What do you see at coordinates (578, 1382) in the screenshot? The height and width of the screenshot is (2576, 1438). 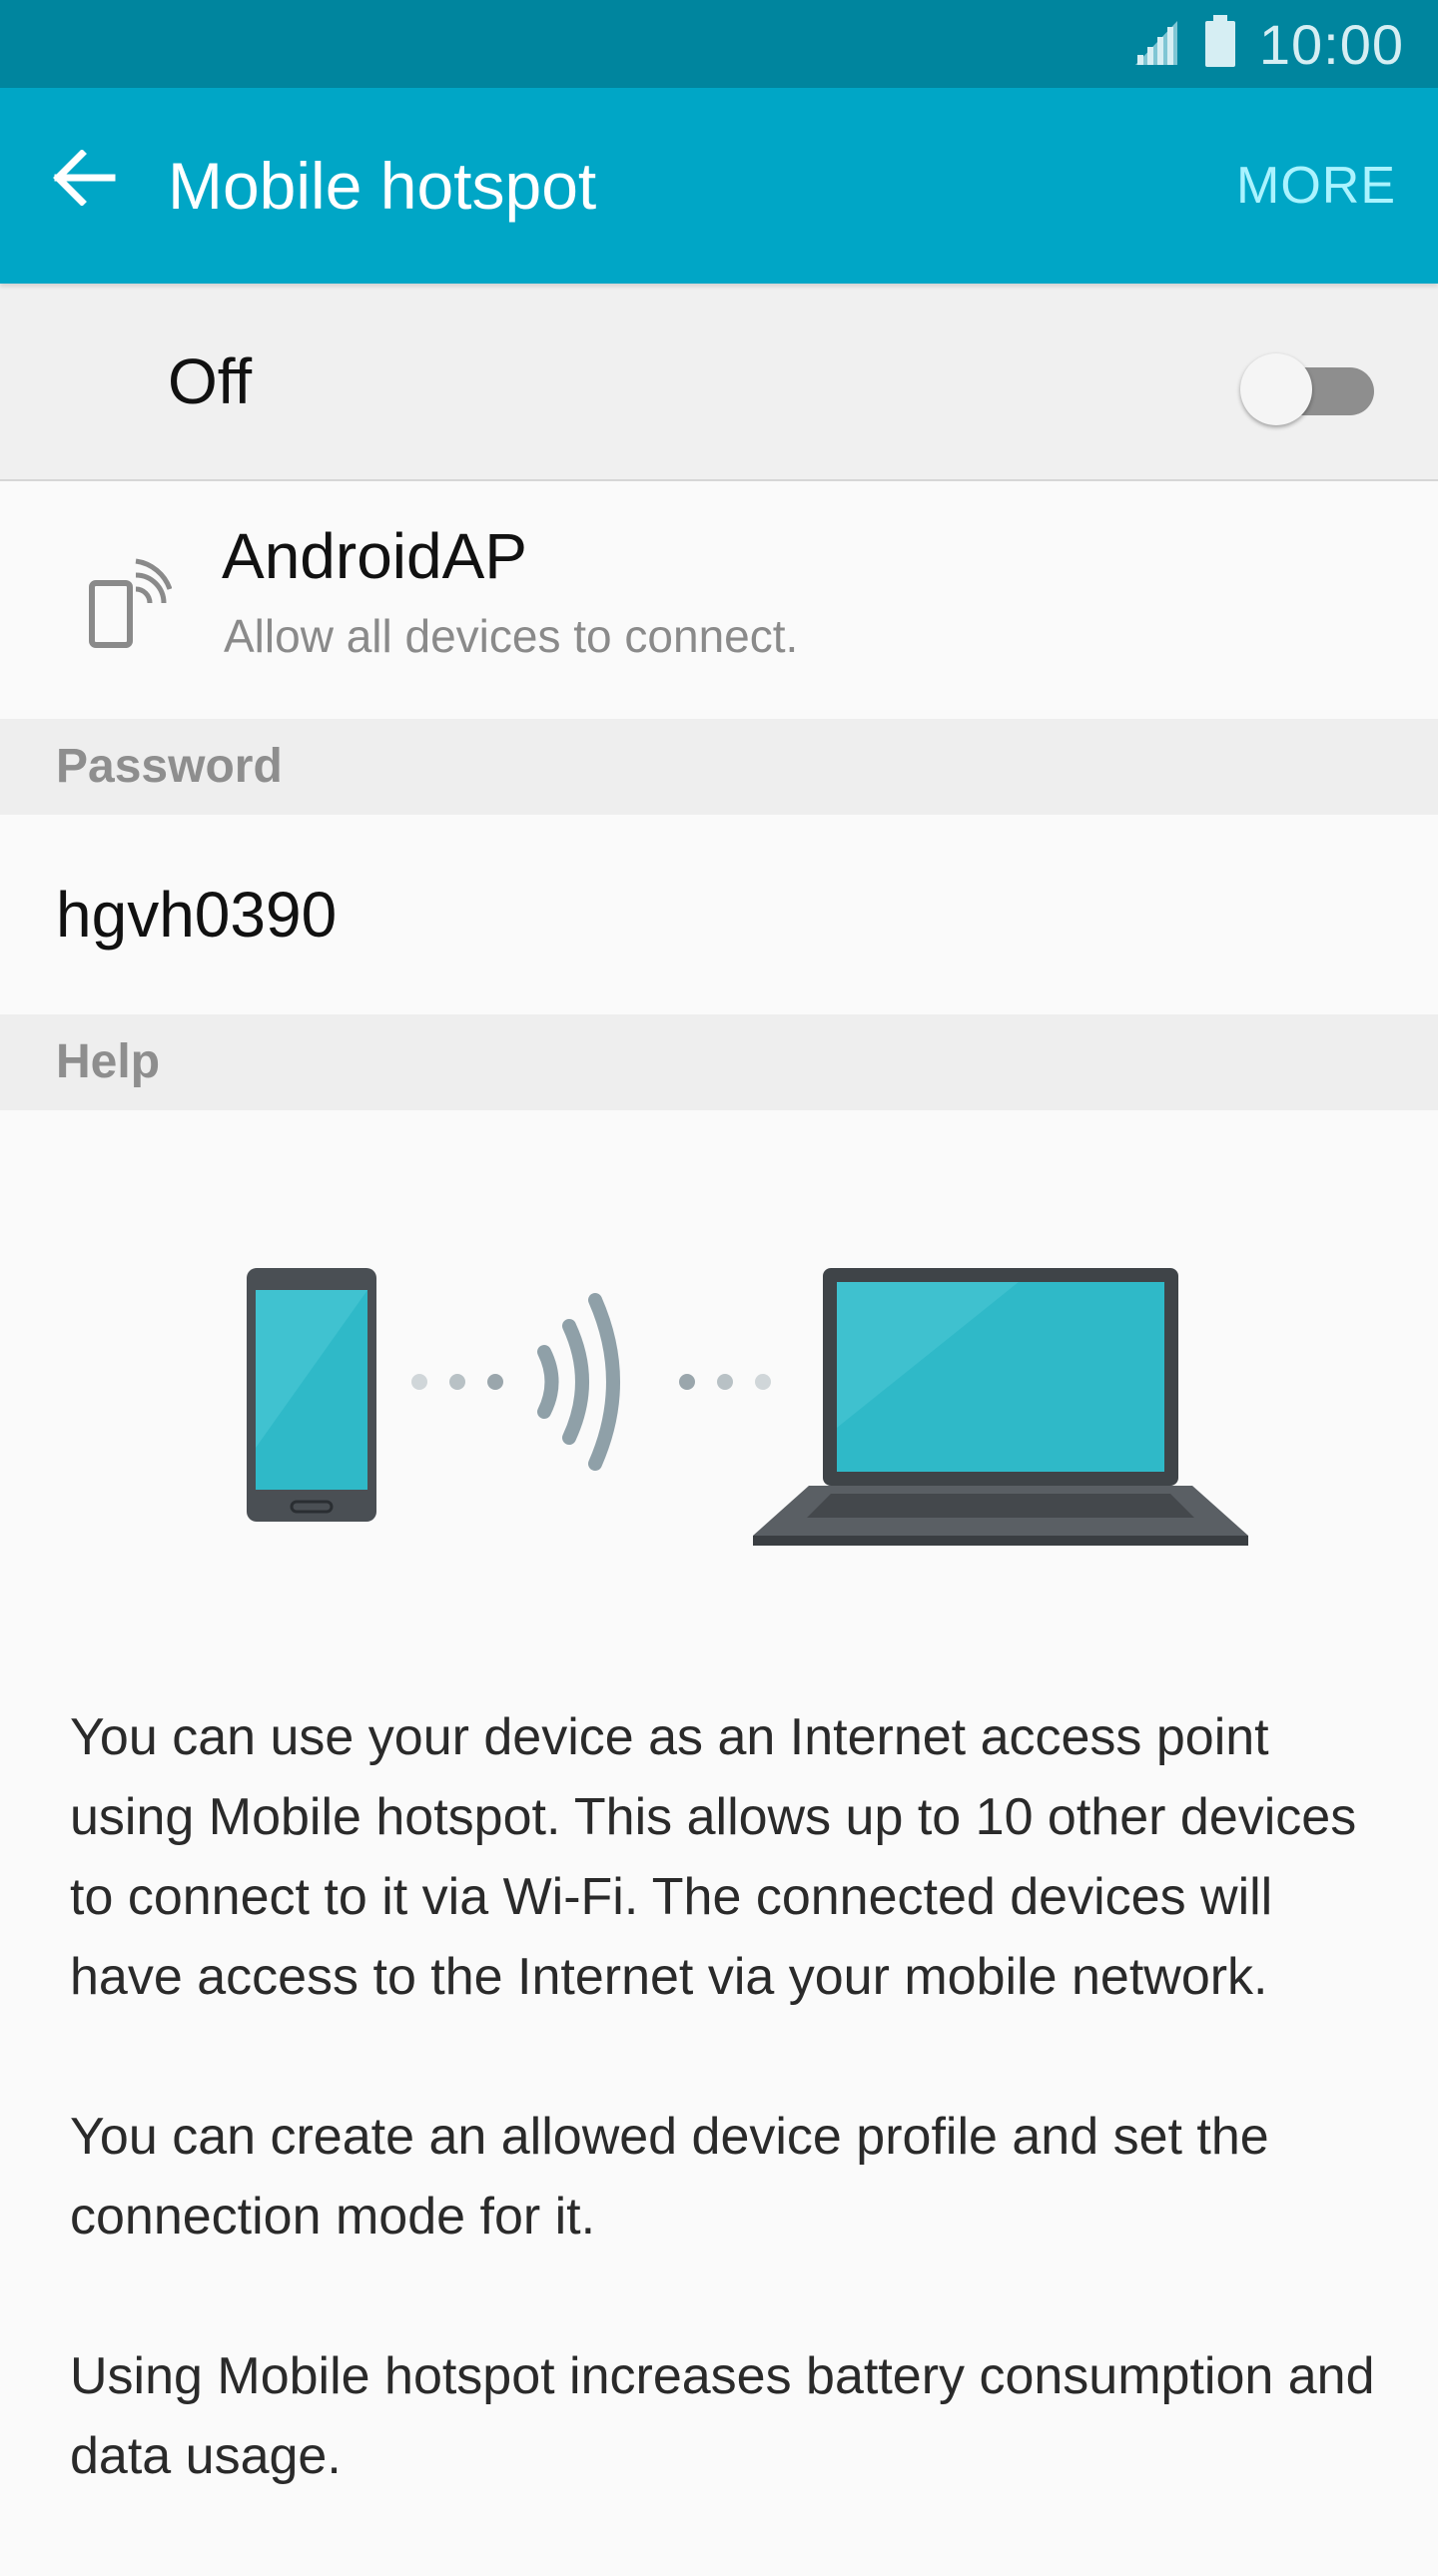 I see `wireless-waves-icon` at bounding box center [578, 1382].